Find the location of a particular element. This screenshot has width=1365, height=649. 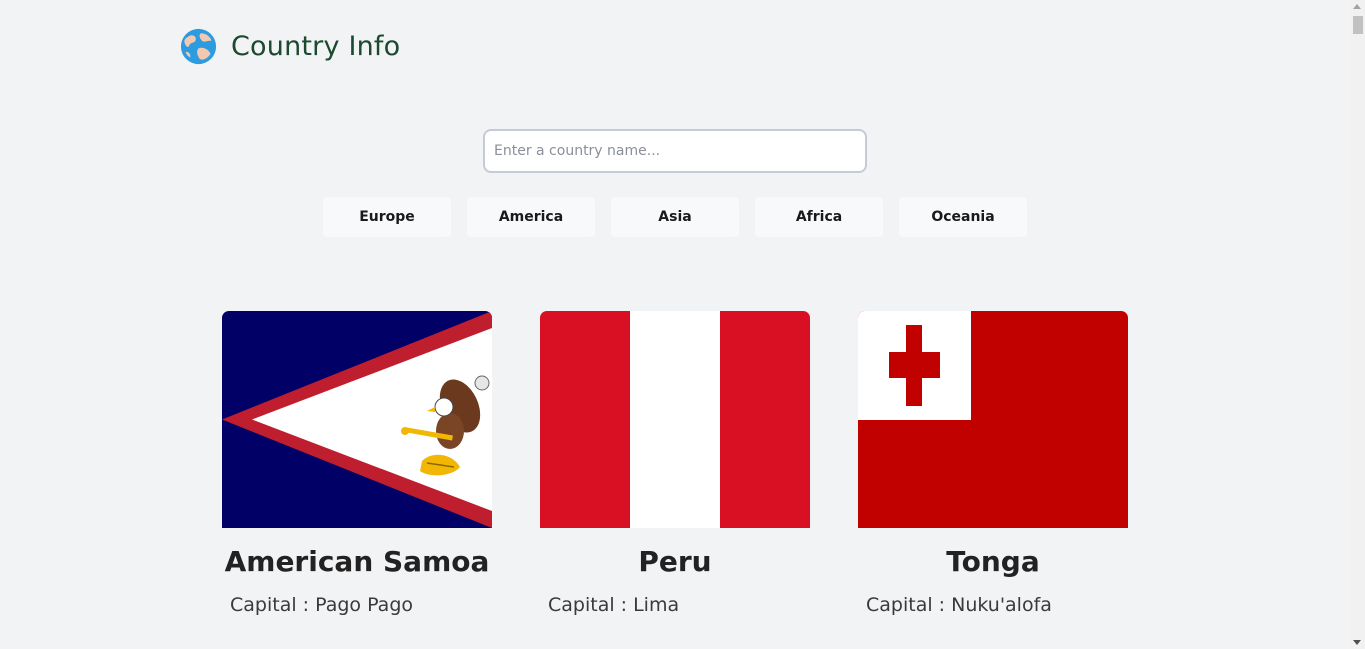

filter-oceania-button: Oceania is located at coordinates (963, 217).